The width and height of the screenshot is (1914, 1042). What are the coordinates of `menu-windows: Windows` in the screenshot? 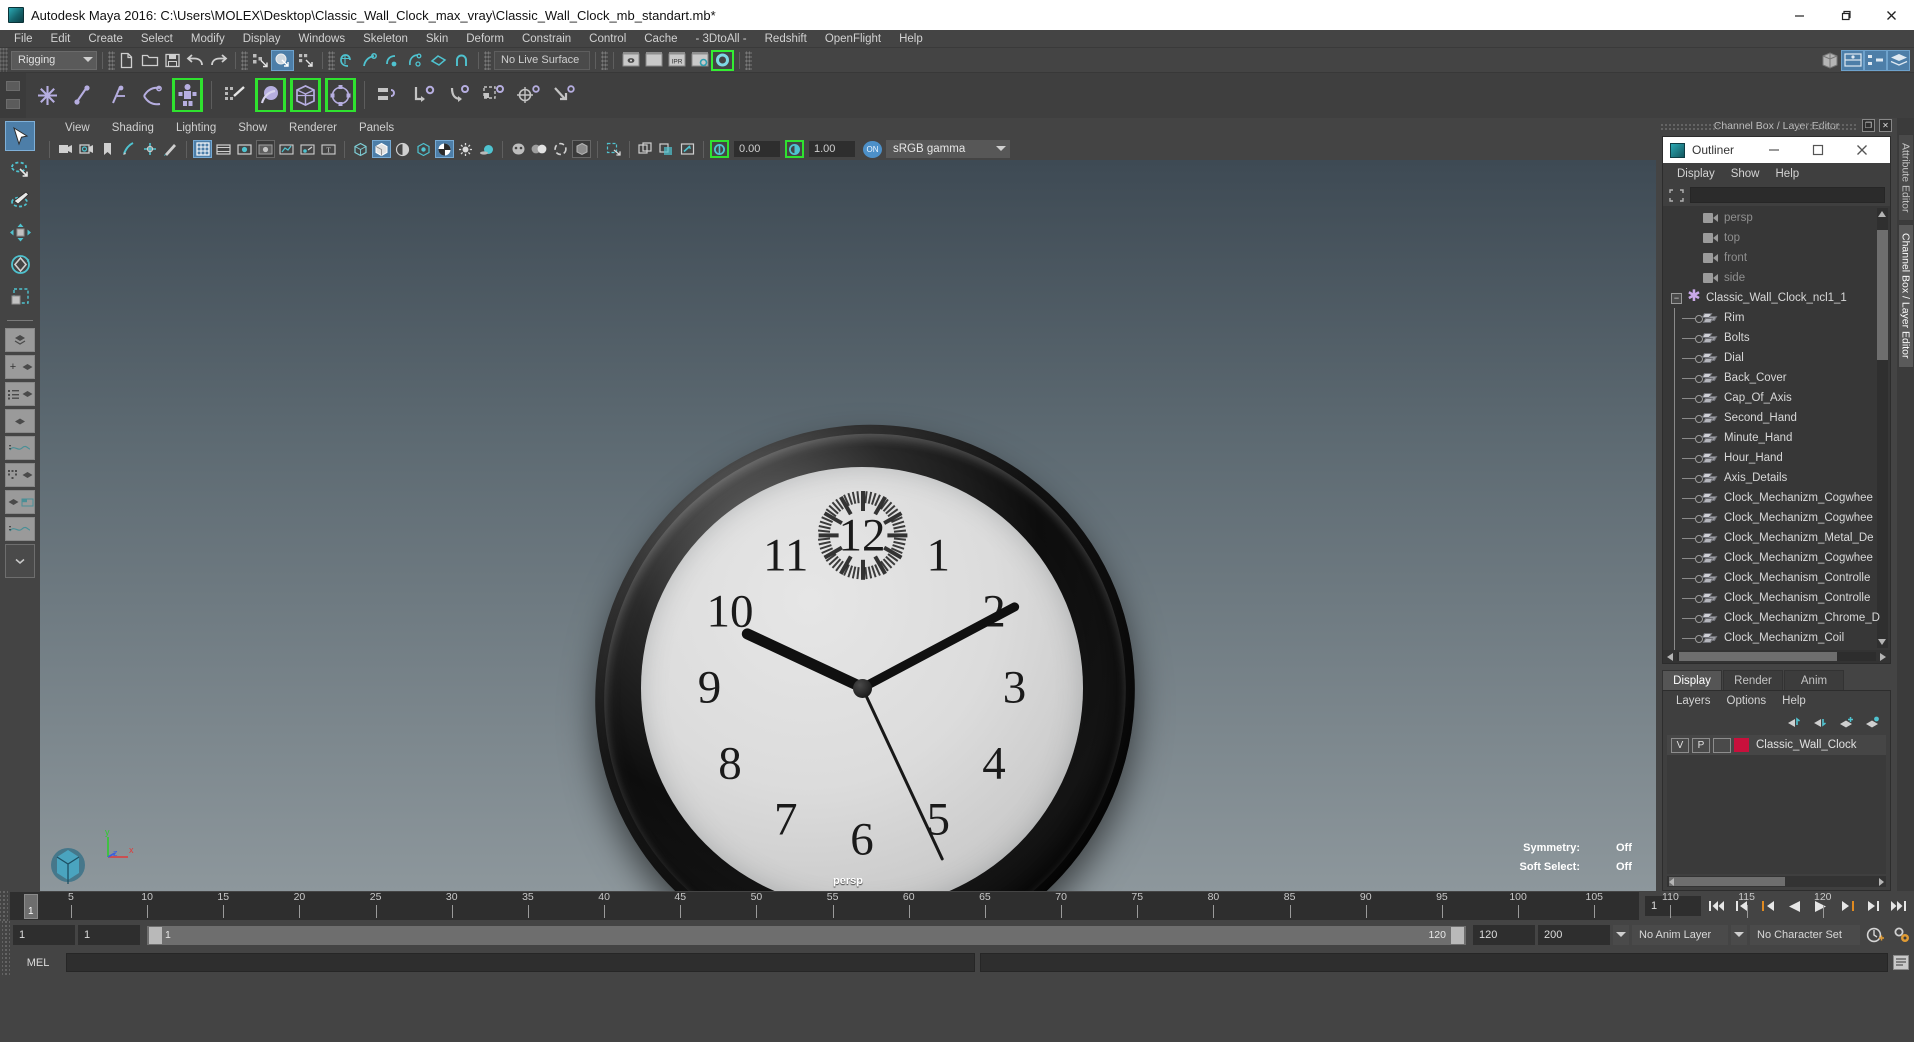 It's located at (321, 39).